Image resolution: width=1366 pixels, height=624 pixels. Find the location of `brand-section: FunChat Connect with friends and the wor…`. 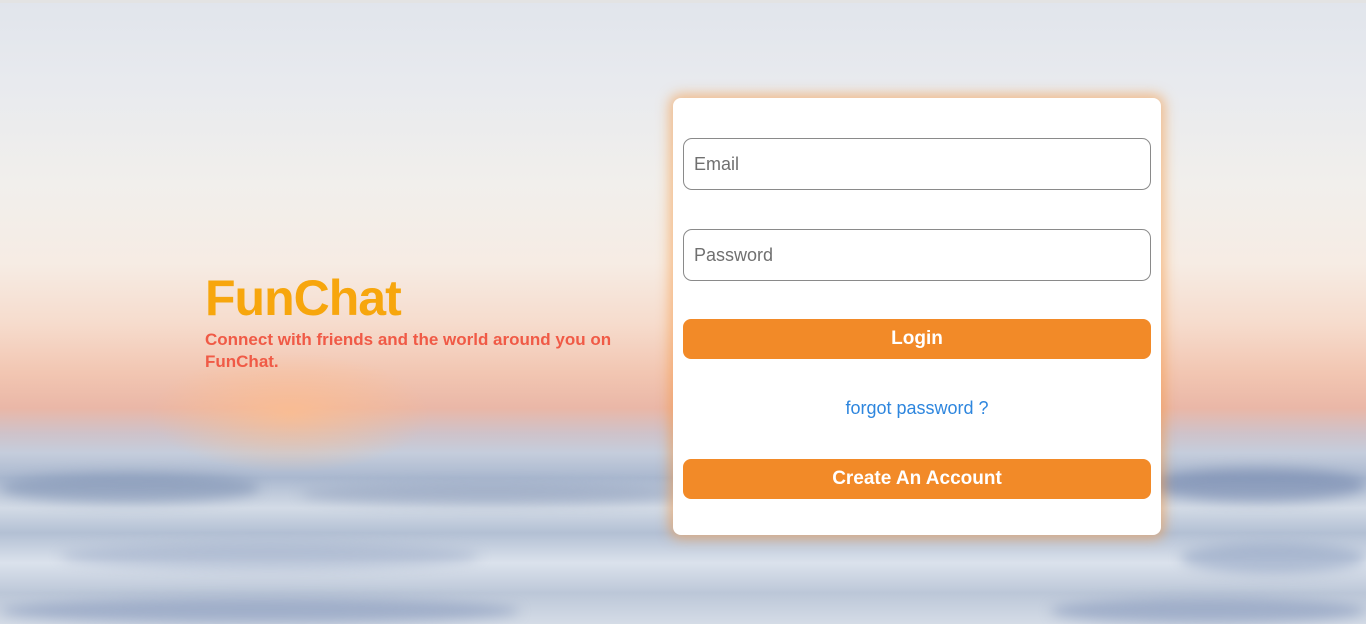

brand-section: FunChat Connect with friends and the wor… is located at coordinates (415, 321).